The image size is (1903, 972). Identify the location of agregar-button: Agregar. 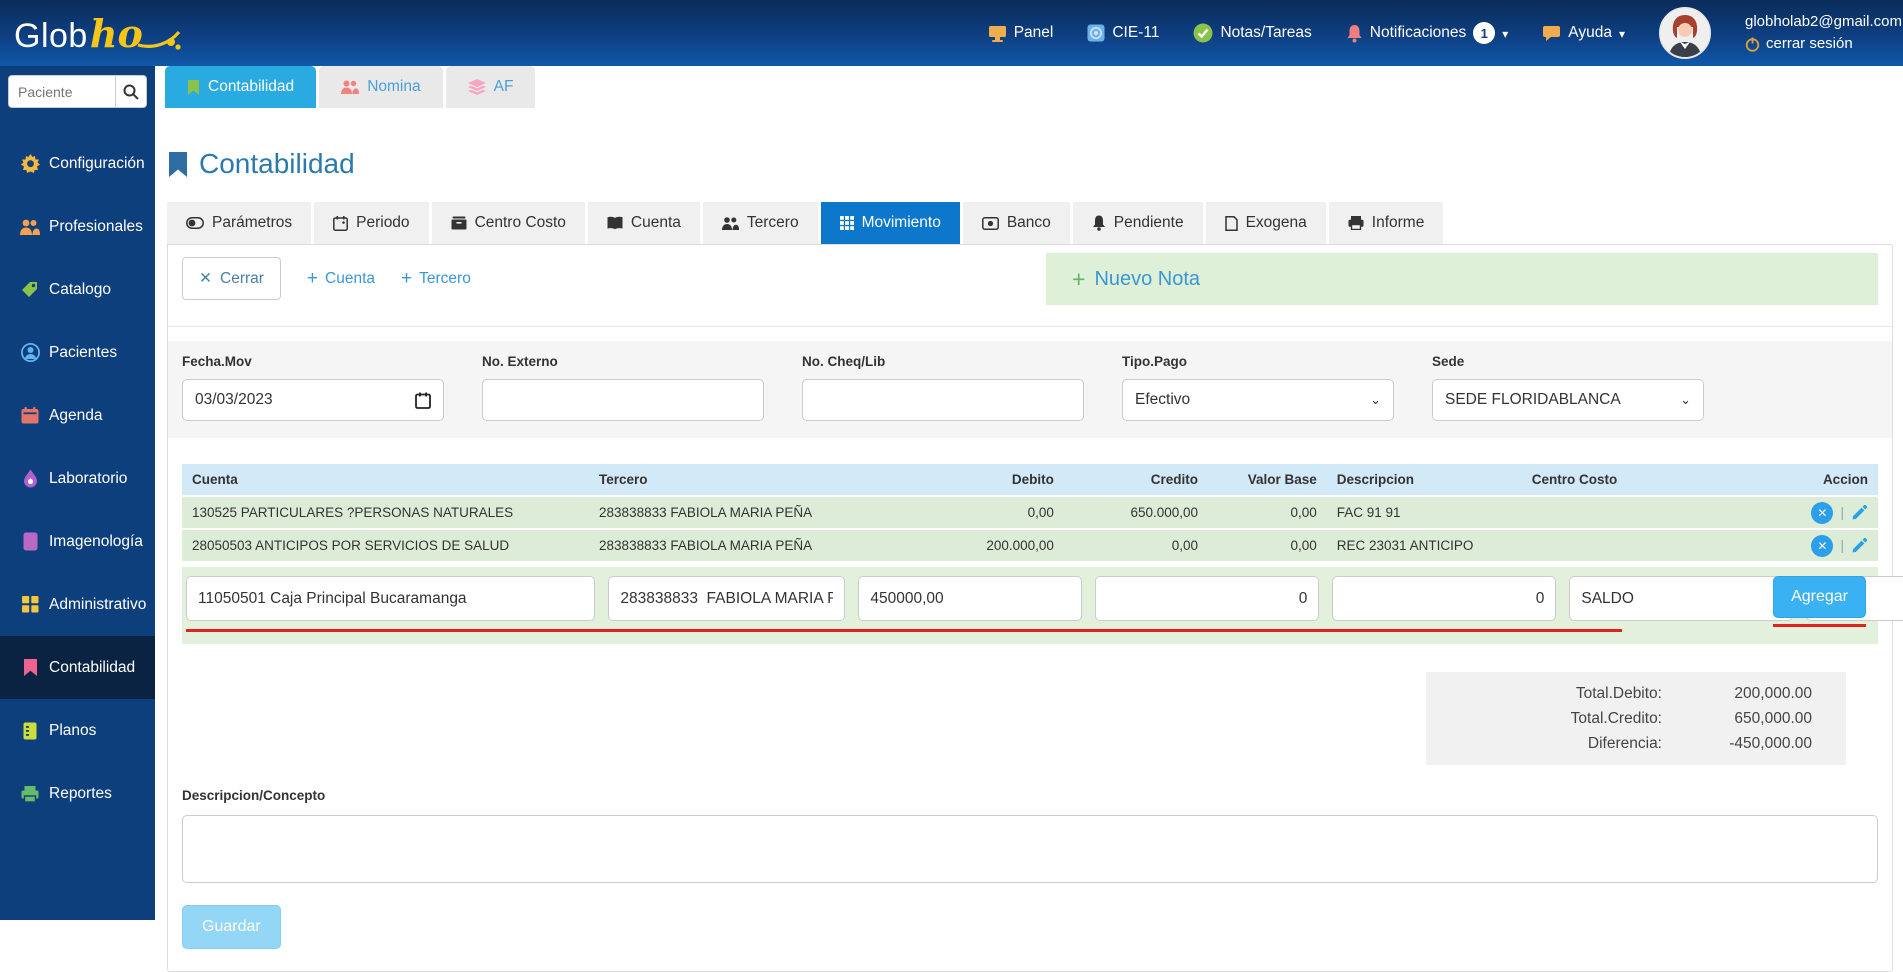
(1819, 597).